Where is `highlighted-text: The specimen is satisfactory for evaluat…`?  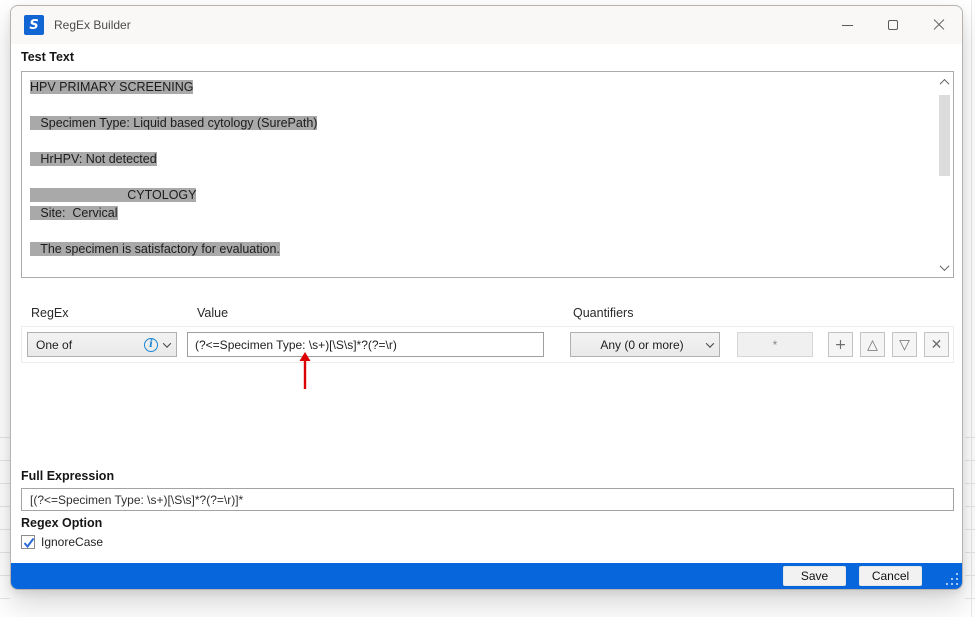 highlighted-text: The specimen is satisfactory for evaluat… is located at coordinates (155, 249).